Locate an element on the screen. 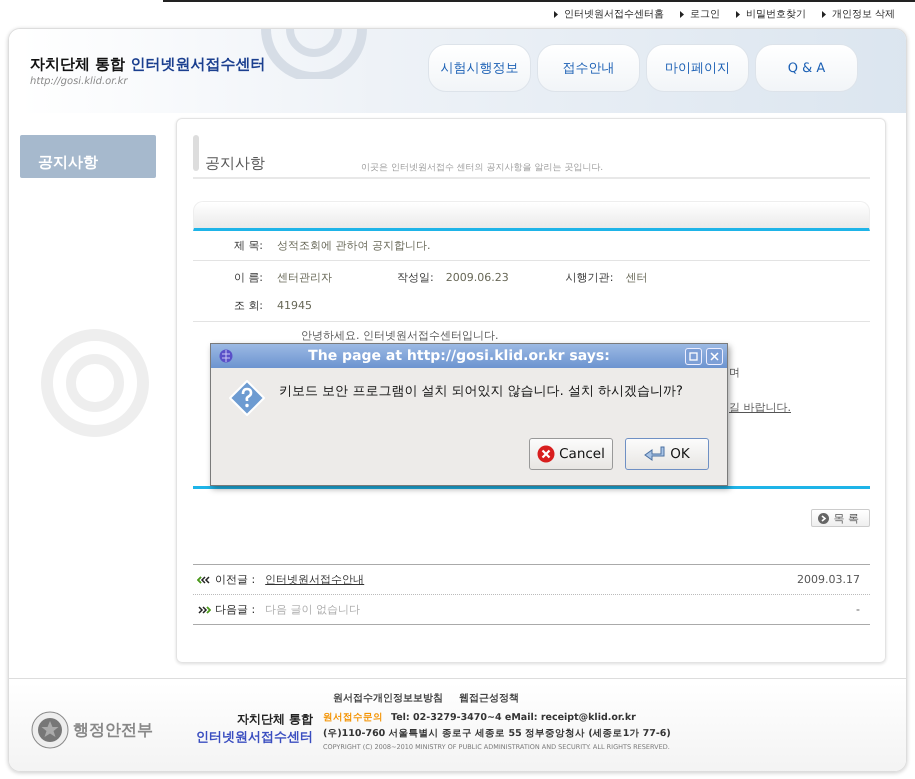 This screenshot has height=779, width=915. title-accent-bar is located at coordinates (196, 153).